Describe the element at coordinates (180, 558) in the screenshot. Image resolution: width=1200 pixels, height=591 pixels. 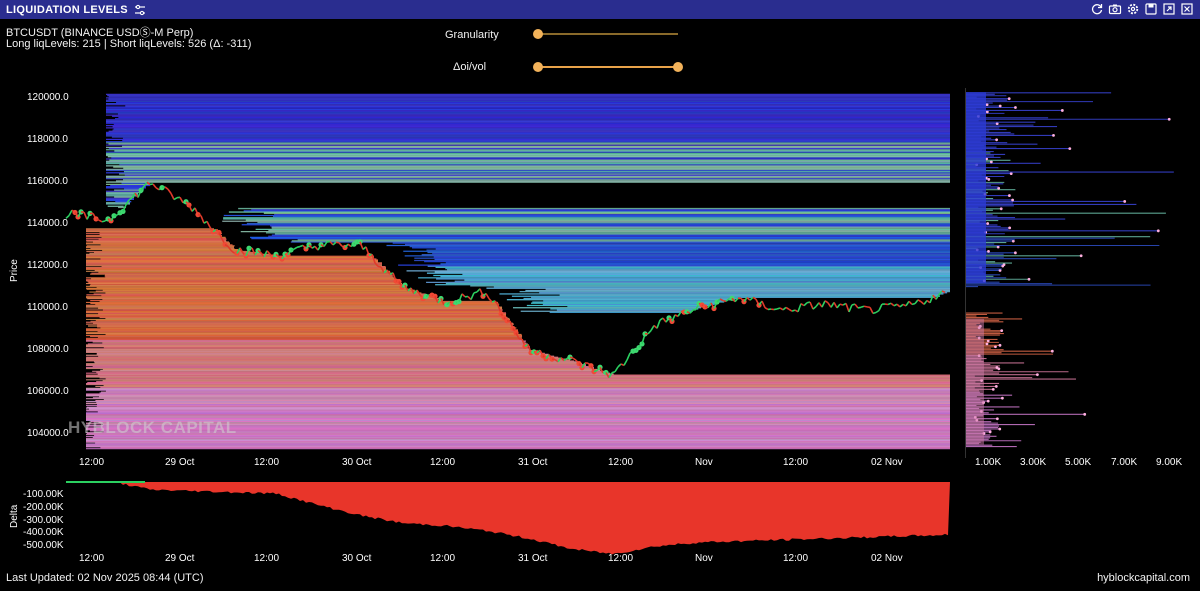
I see `delta-time-tick-label: 29 Oct` at that location.